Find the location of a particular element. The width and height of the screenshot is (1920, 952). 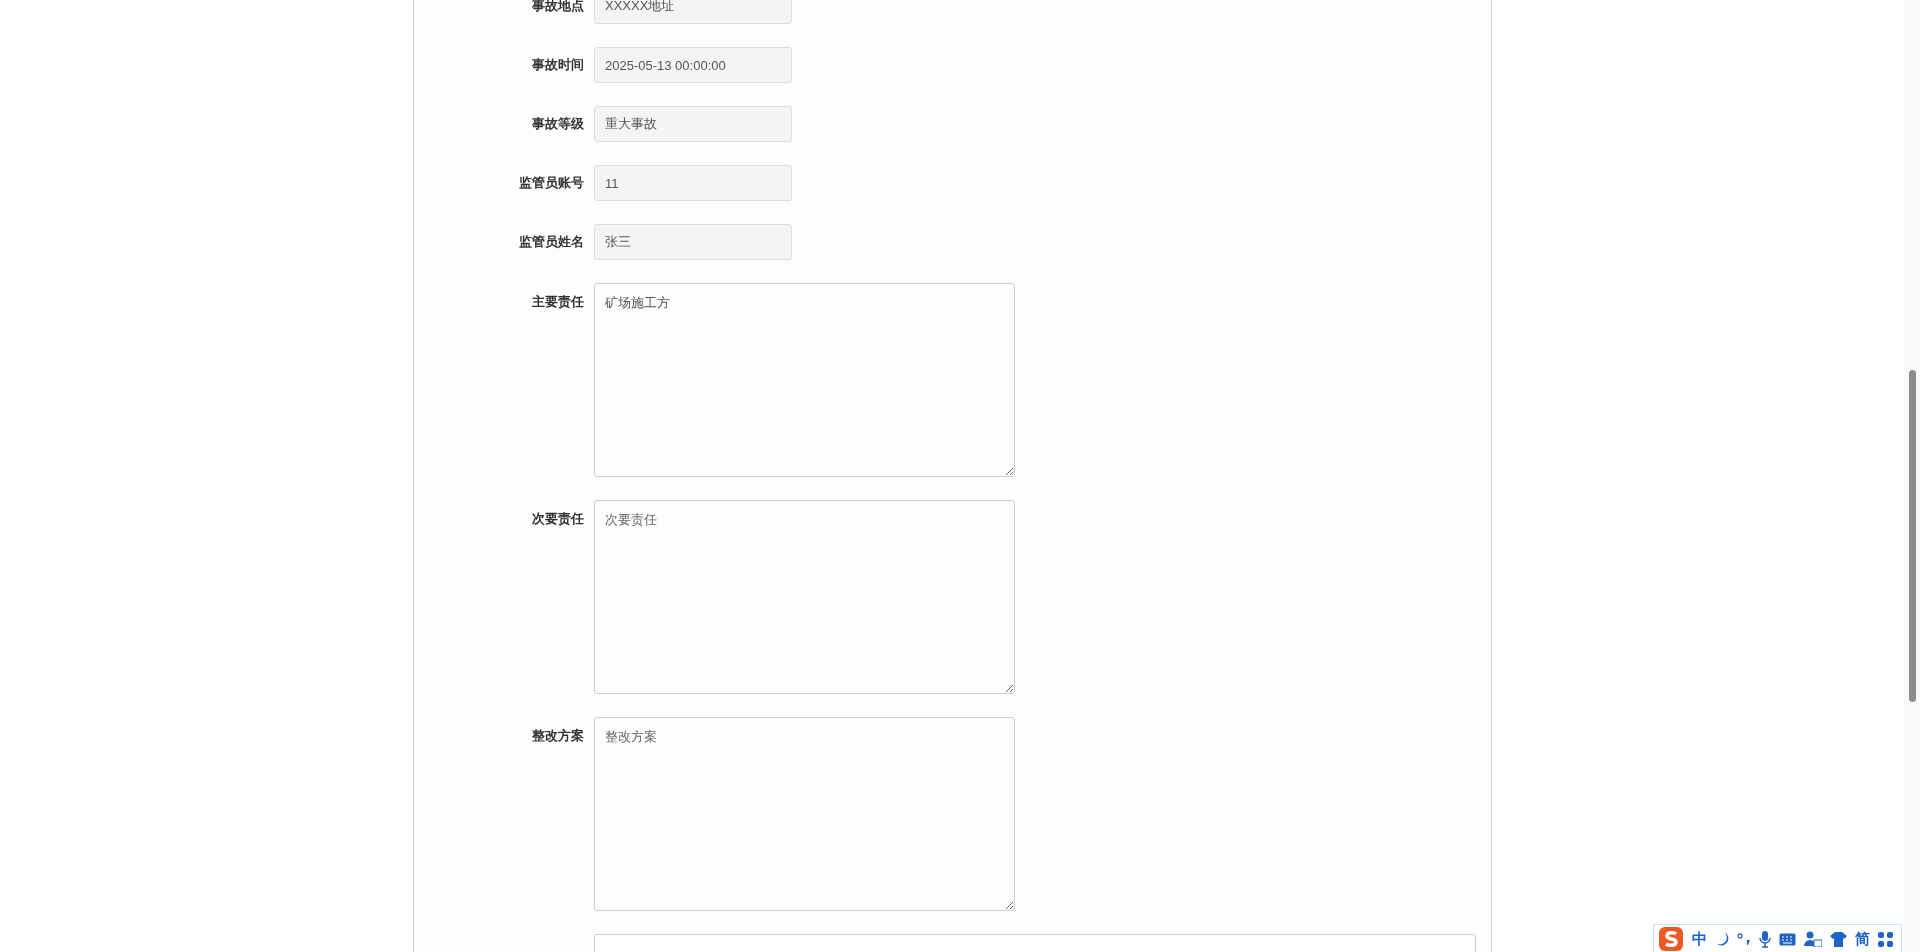

field-label: 整改方案 is located at coordinates (557, 736).